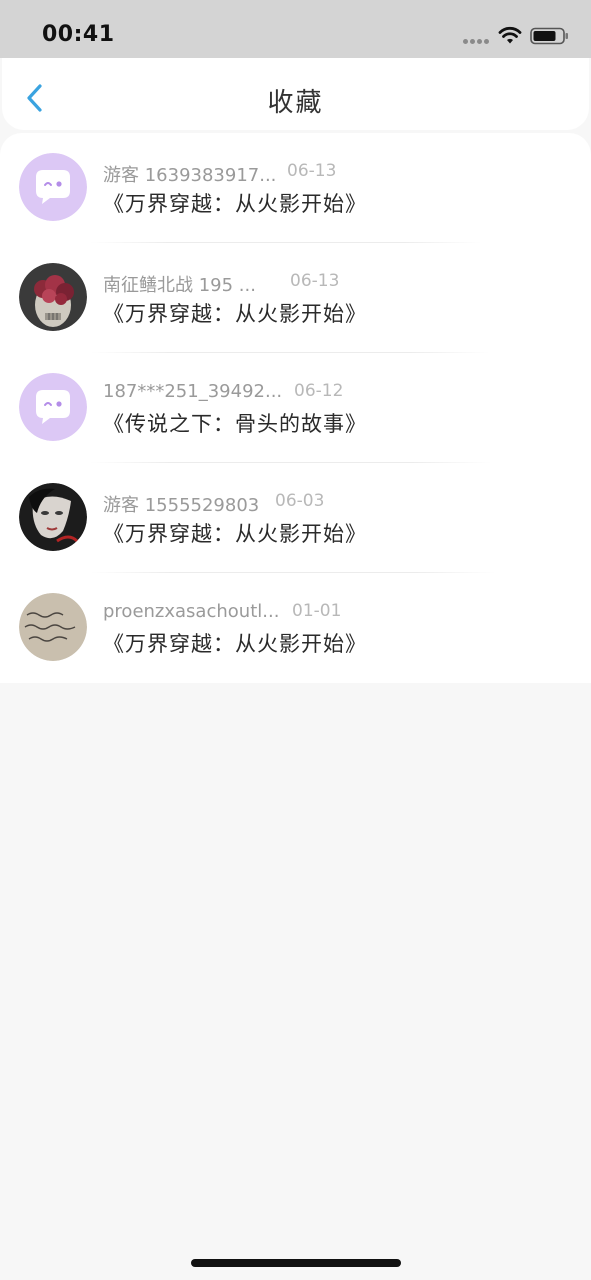 The width and height of the screenshot is (591, 1280). Describe the element at coordinates (53, 297) in the screenshot. I see `skull-roses-avatar` at that location.